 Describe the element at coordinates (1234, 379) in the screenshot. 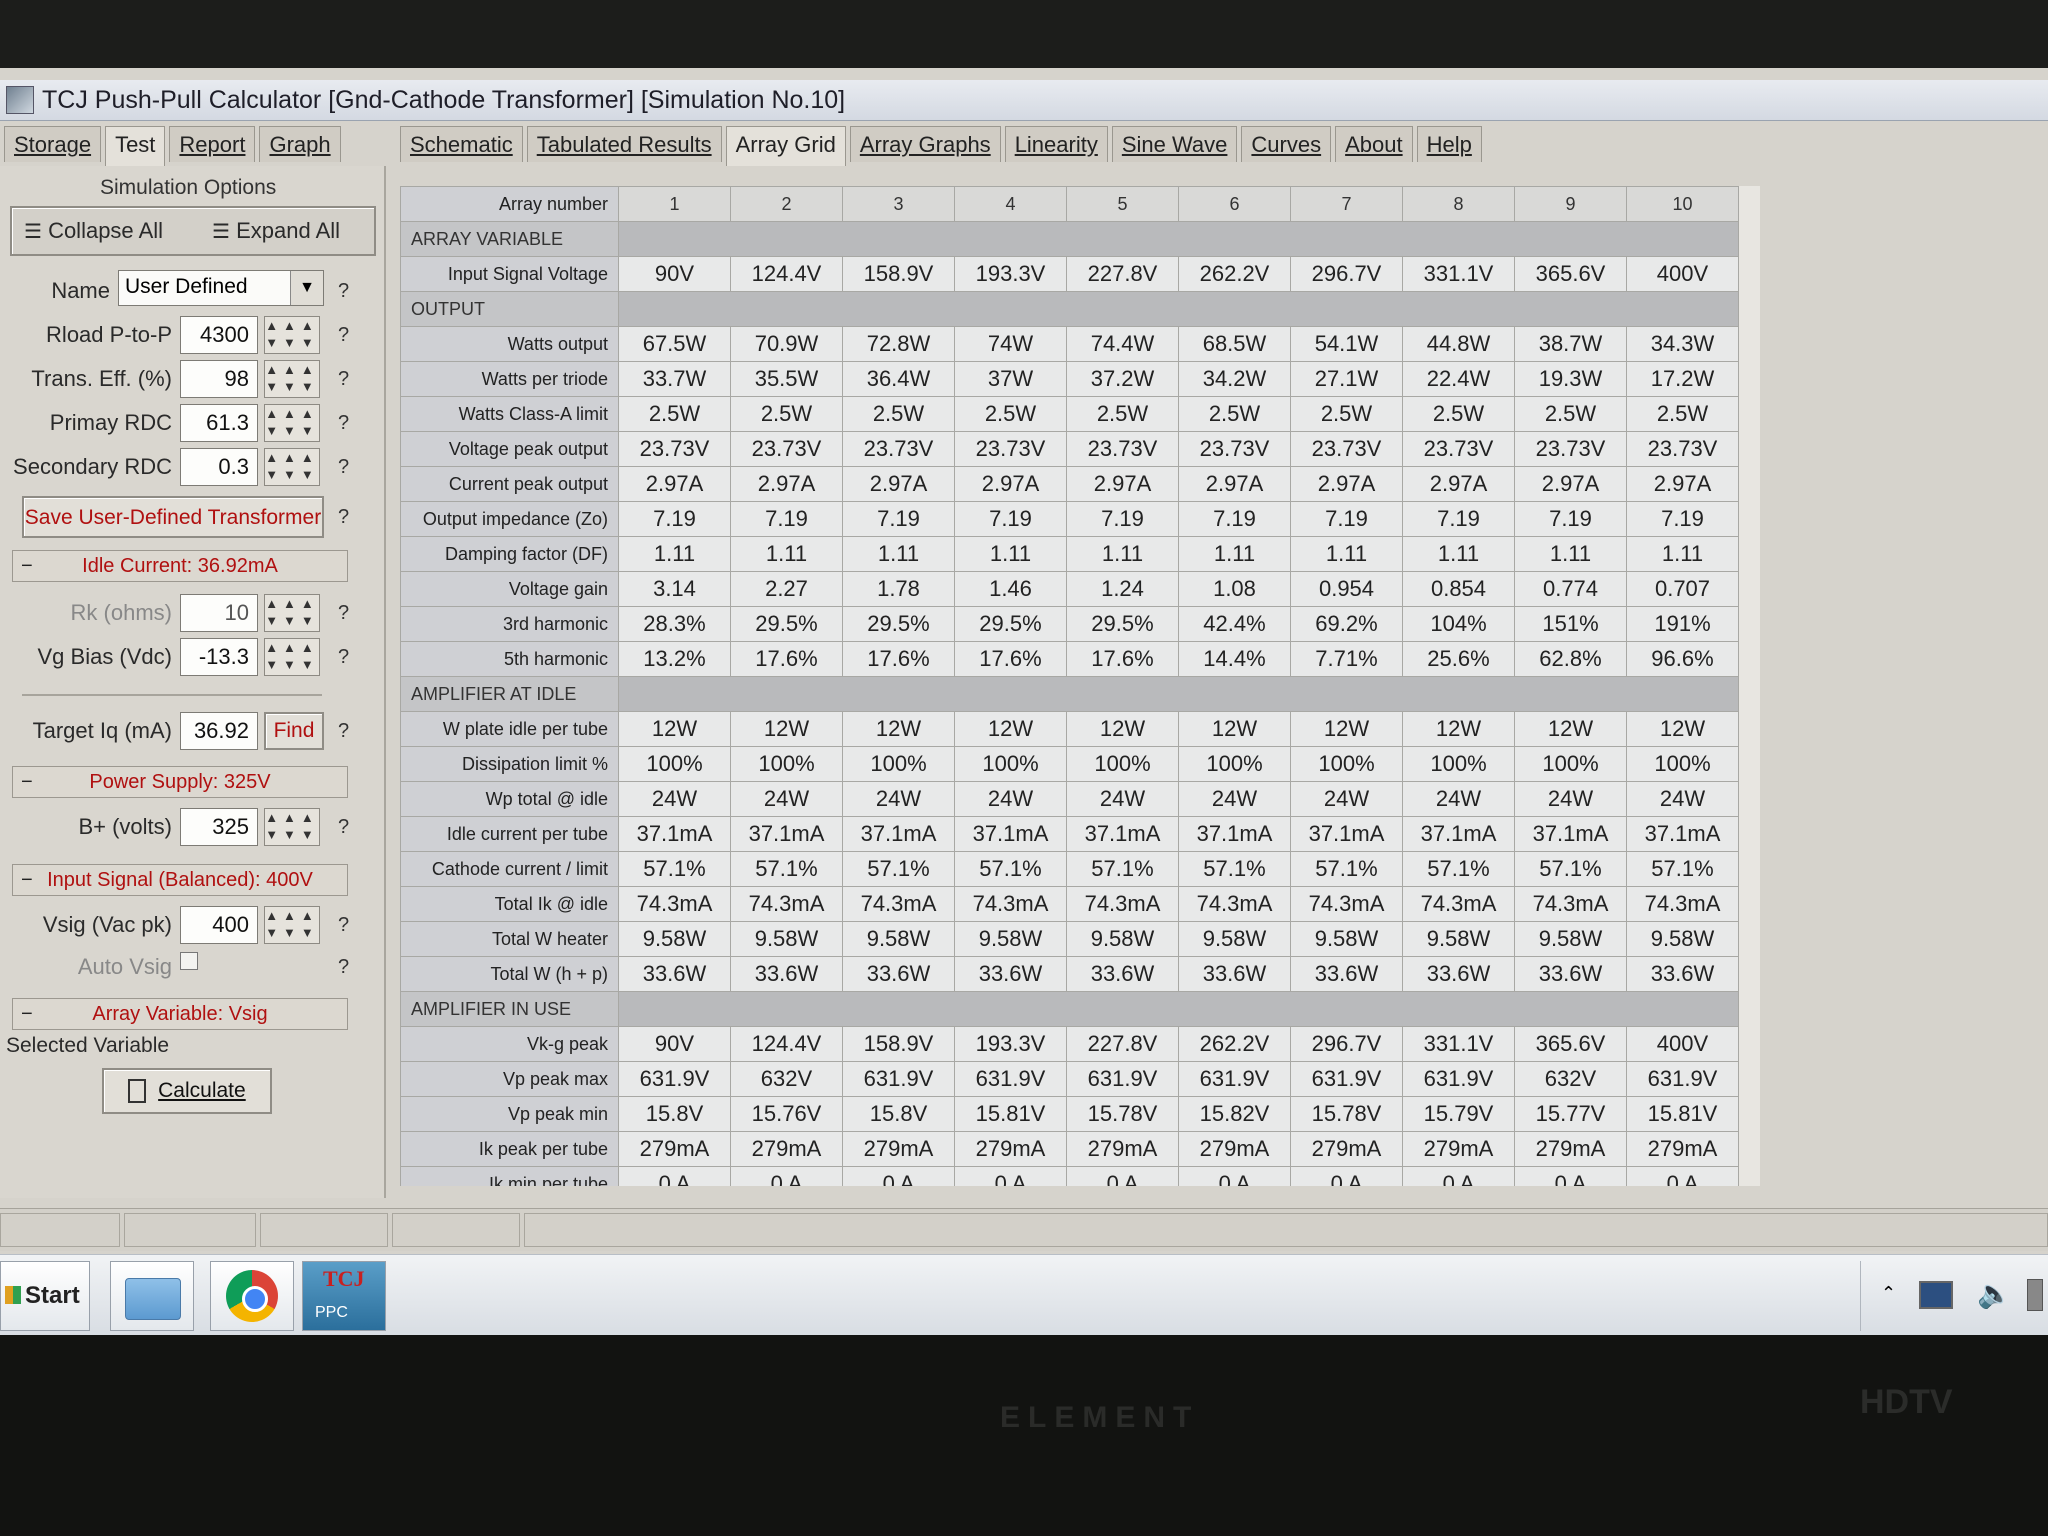

I see `grid-cell: 34.2W` at that location.